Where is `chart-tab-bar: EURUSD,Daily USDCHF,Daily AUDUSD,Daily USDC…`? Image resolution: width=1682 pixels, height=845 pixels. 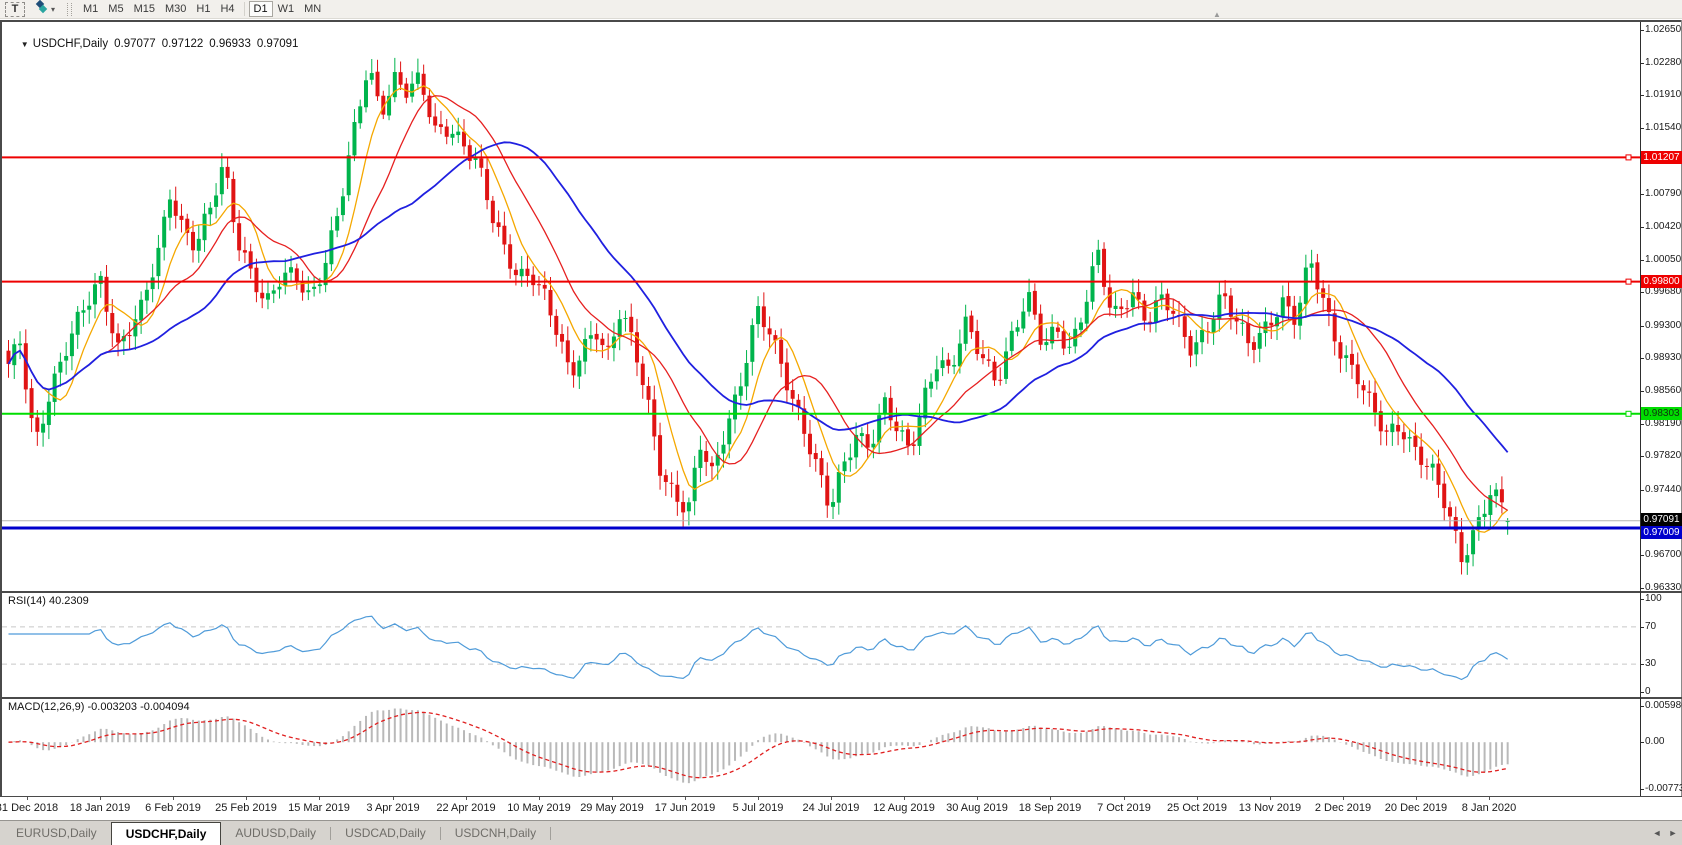 chart-tab-bar: EURUSD,Daily USDCHF,Daily AUDUSD,Daily USDC… is located at coordinates (841, 832).